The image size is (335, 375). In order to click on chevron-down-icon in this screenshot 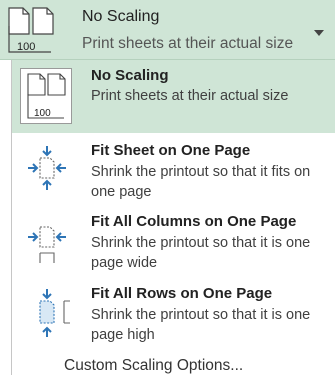, I will do `click(319, 33)`.